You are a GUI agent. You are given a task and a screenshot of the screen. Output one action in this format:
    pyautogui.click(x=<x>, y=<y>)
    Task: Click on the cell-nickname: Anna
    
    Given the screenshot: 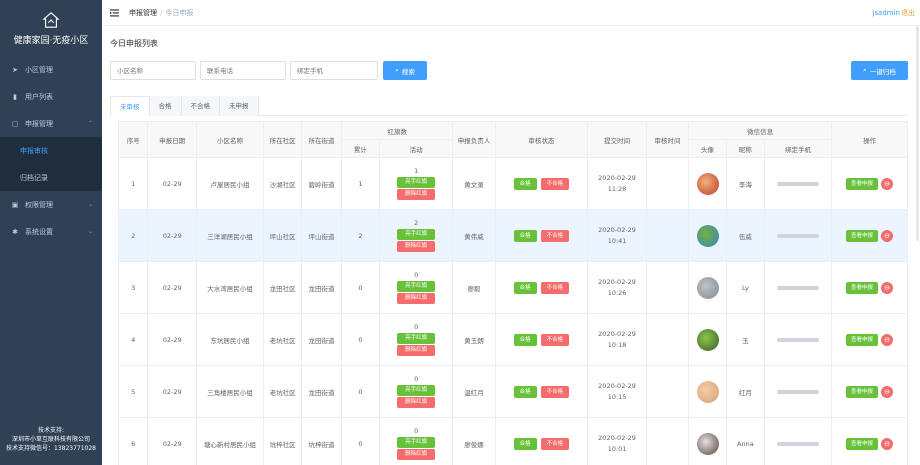 What is the action you would take?
    pyautogui.click(x=745, y=441)
    